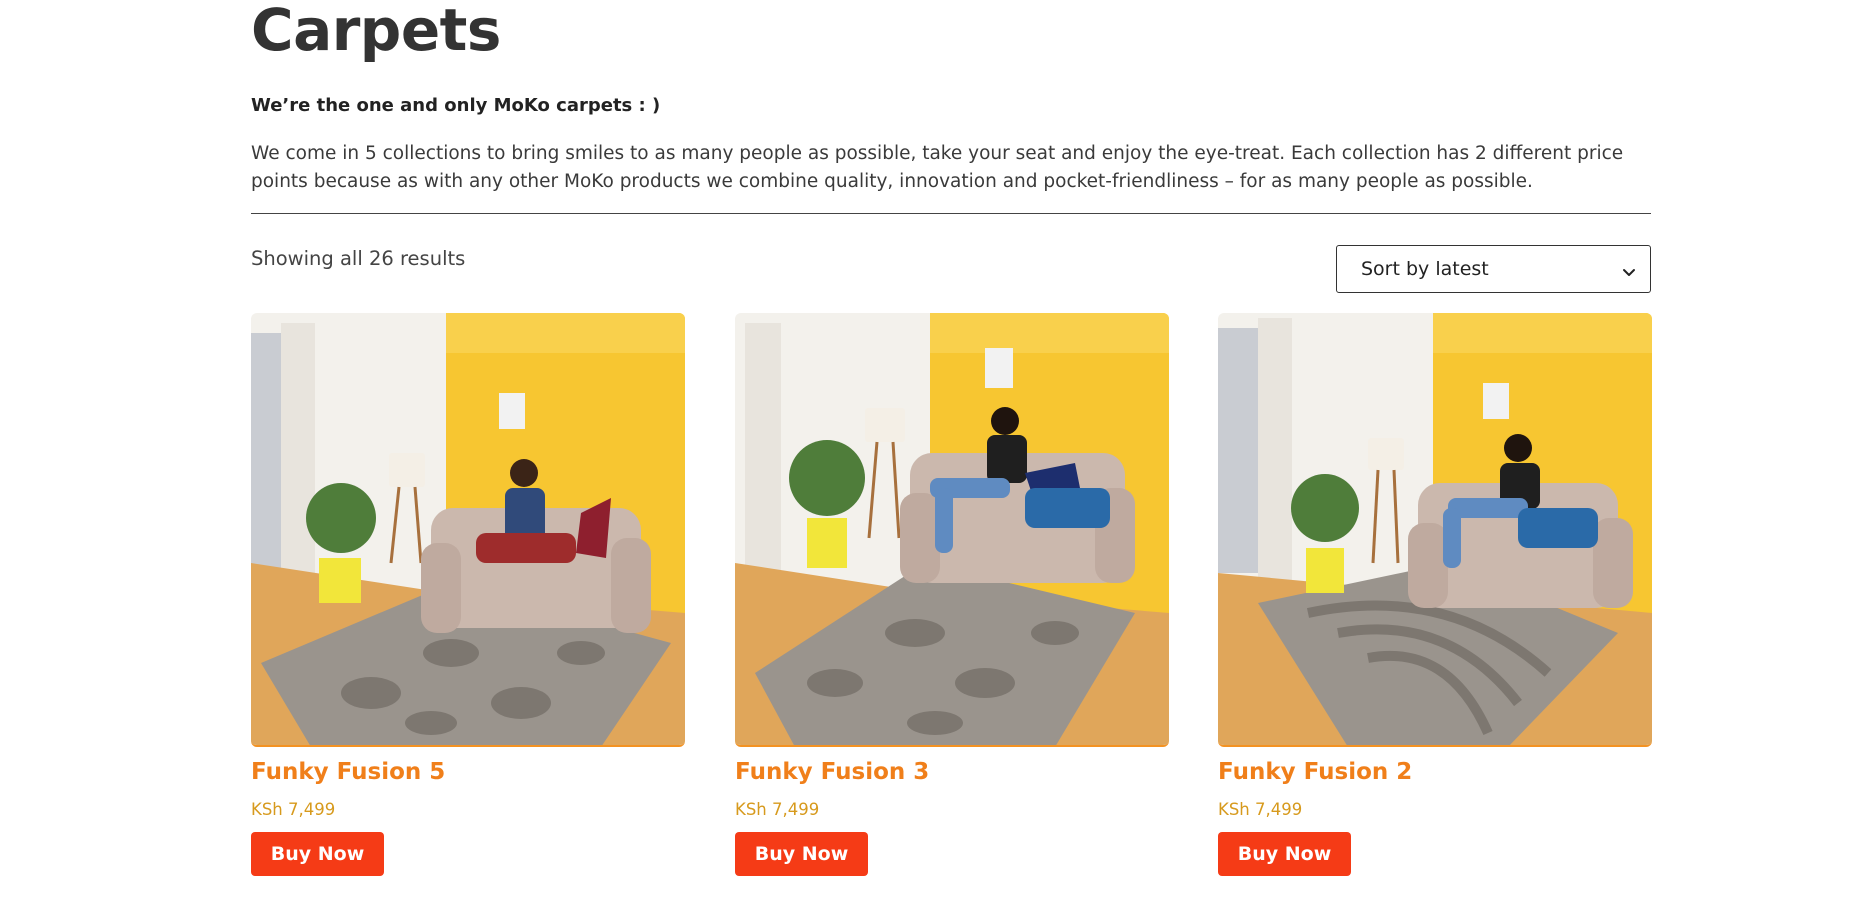  What do you see at coordinates (1425, 269) in the screenshot?
I see `sort-dropdown-value: Sort by latest` at bounding box center [1425, 269].